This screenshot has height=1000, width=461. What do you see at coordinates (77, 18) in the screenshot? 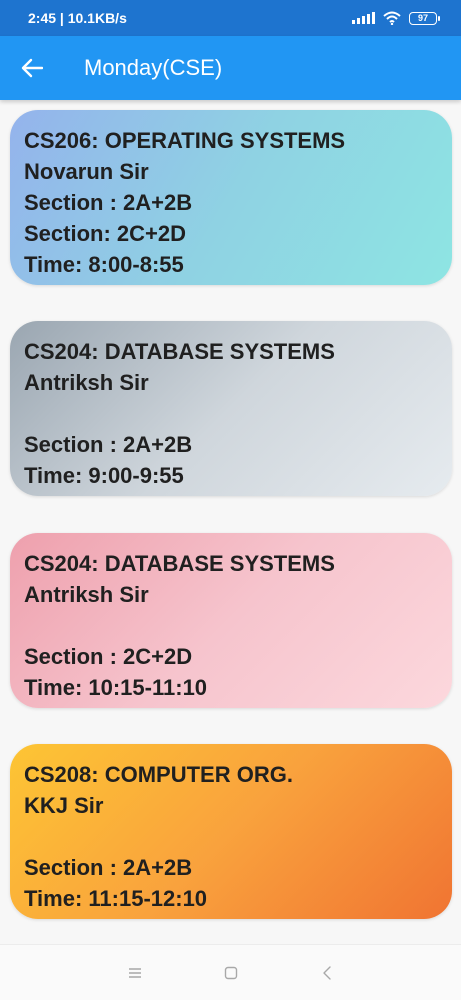
I see `status-time-speed: 2:45 | 10.1KB/s` at bounding box center [77, 18].